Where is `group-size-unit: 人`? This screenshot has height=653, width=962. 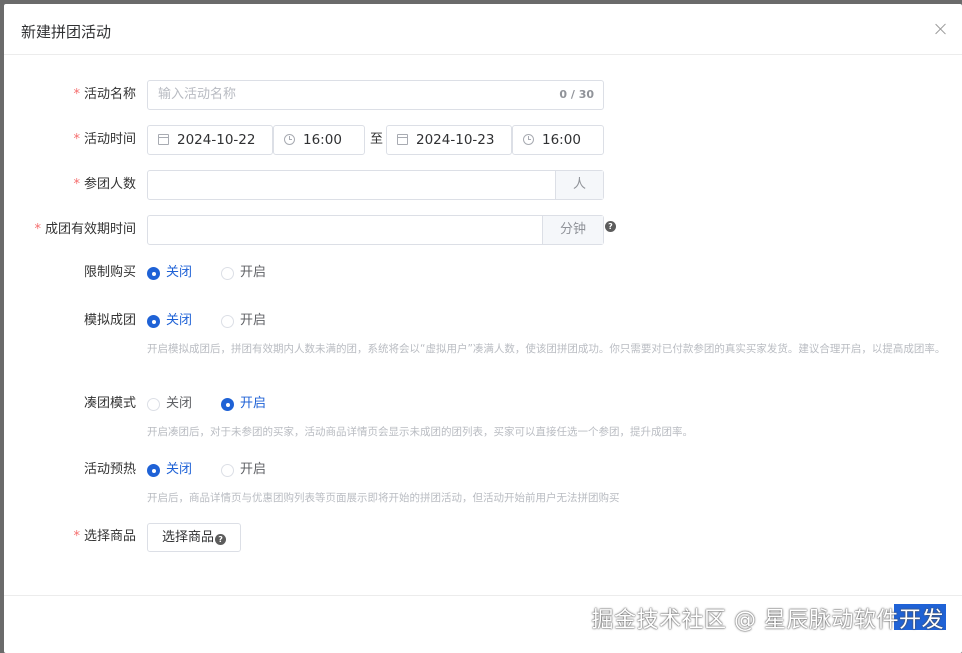
group-size-unit: 人 is located at coordinates (579, 185).